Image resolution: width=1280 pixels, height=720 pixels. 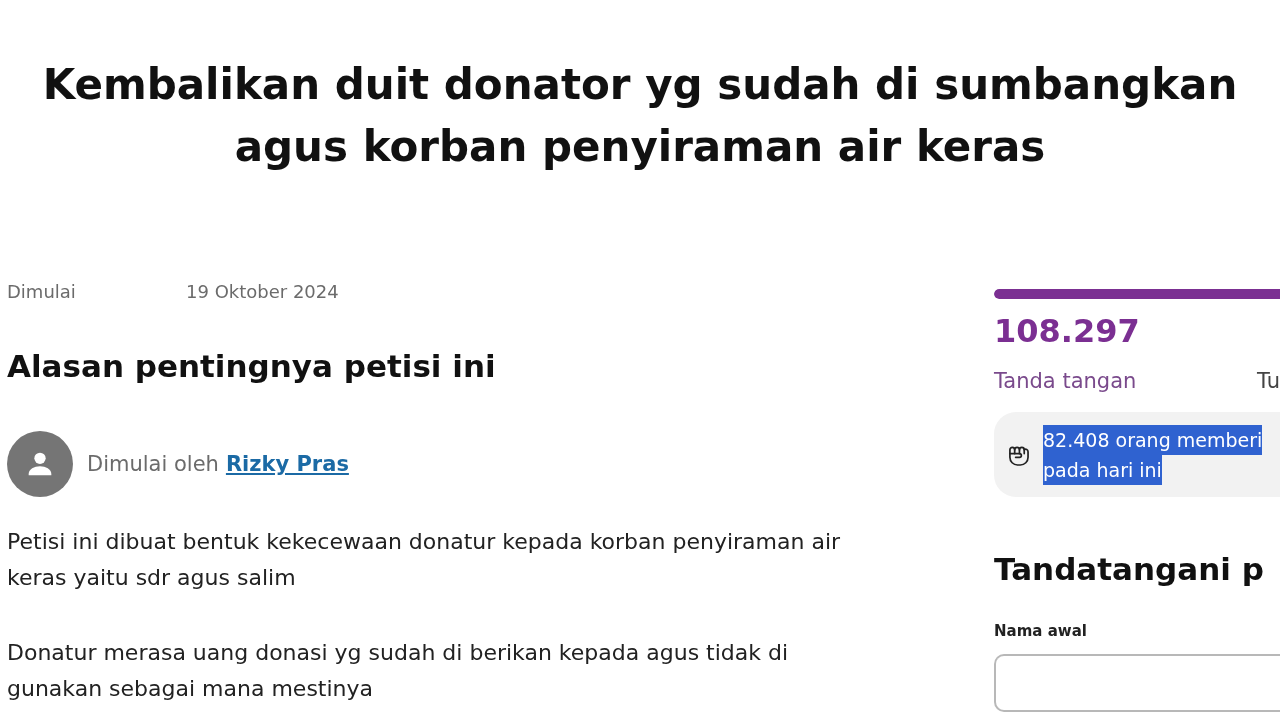 I want to click on started-label: Dimulai, so click(x=42, y=292).